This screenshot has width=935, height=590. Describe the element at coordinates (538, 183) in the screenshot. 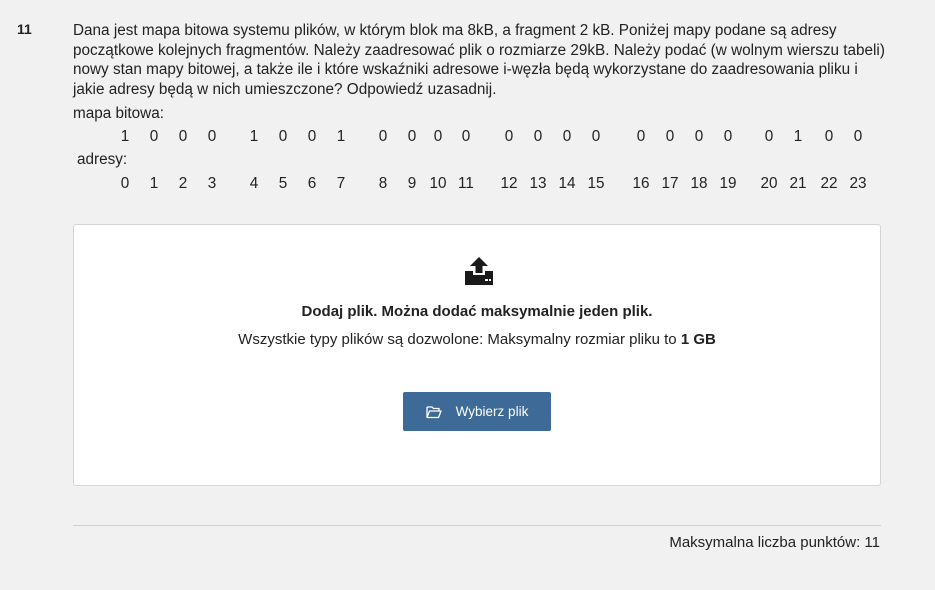

I see `fragment-address: 13` at that location.